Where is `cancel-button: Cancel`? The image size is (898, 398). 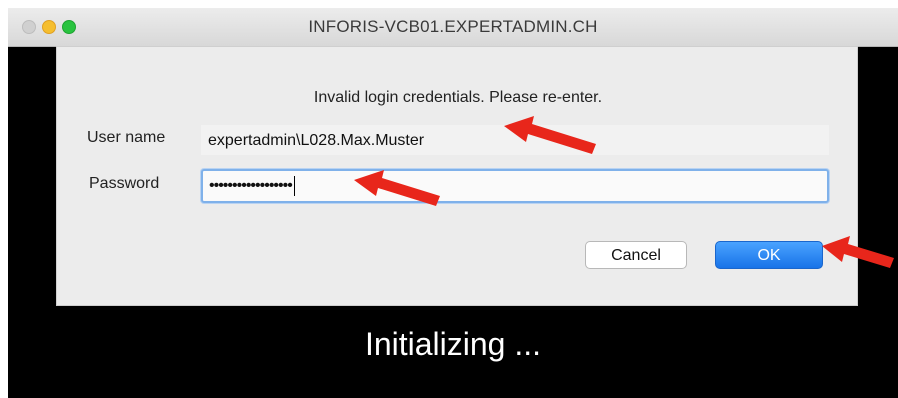
cancel-button: Cancel is located at coordinates (636, 255).